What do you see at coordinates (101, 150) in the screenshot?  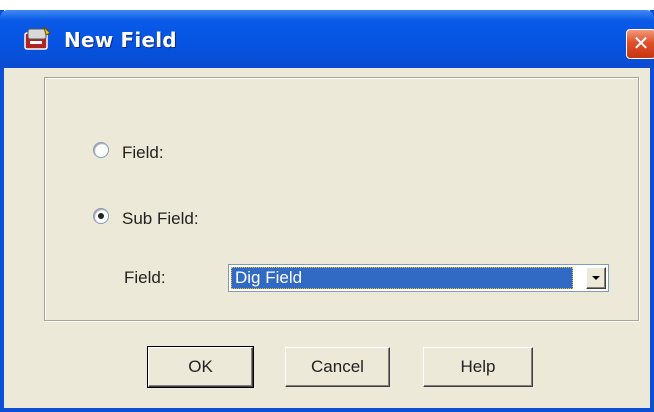 I see `field-radio` at bounding box center [101, 150].